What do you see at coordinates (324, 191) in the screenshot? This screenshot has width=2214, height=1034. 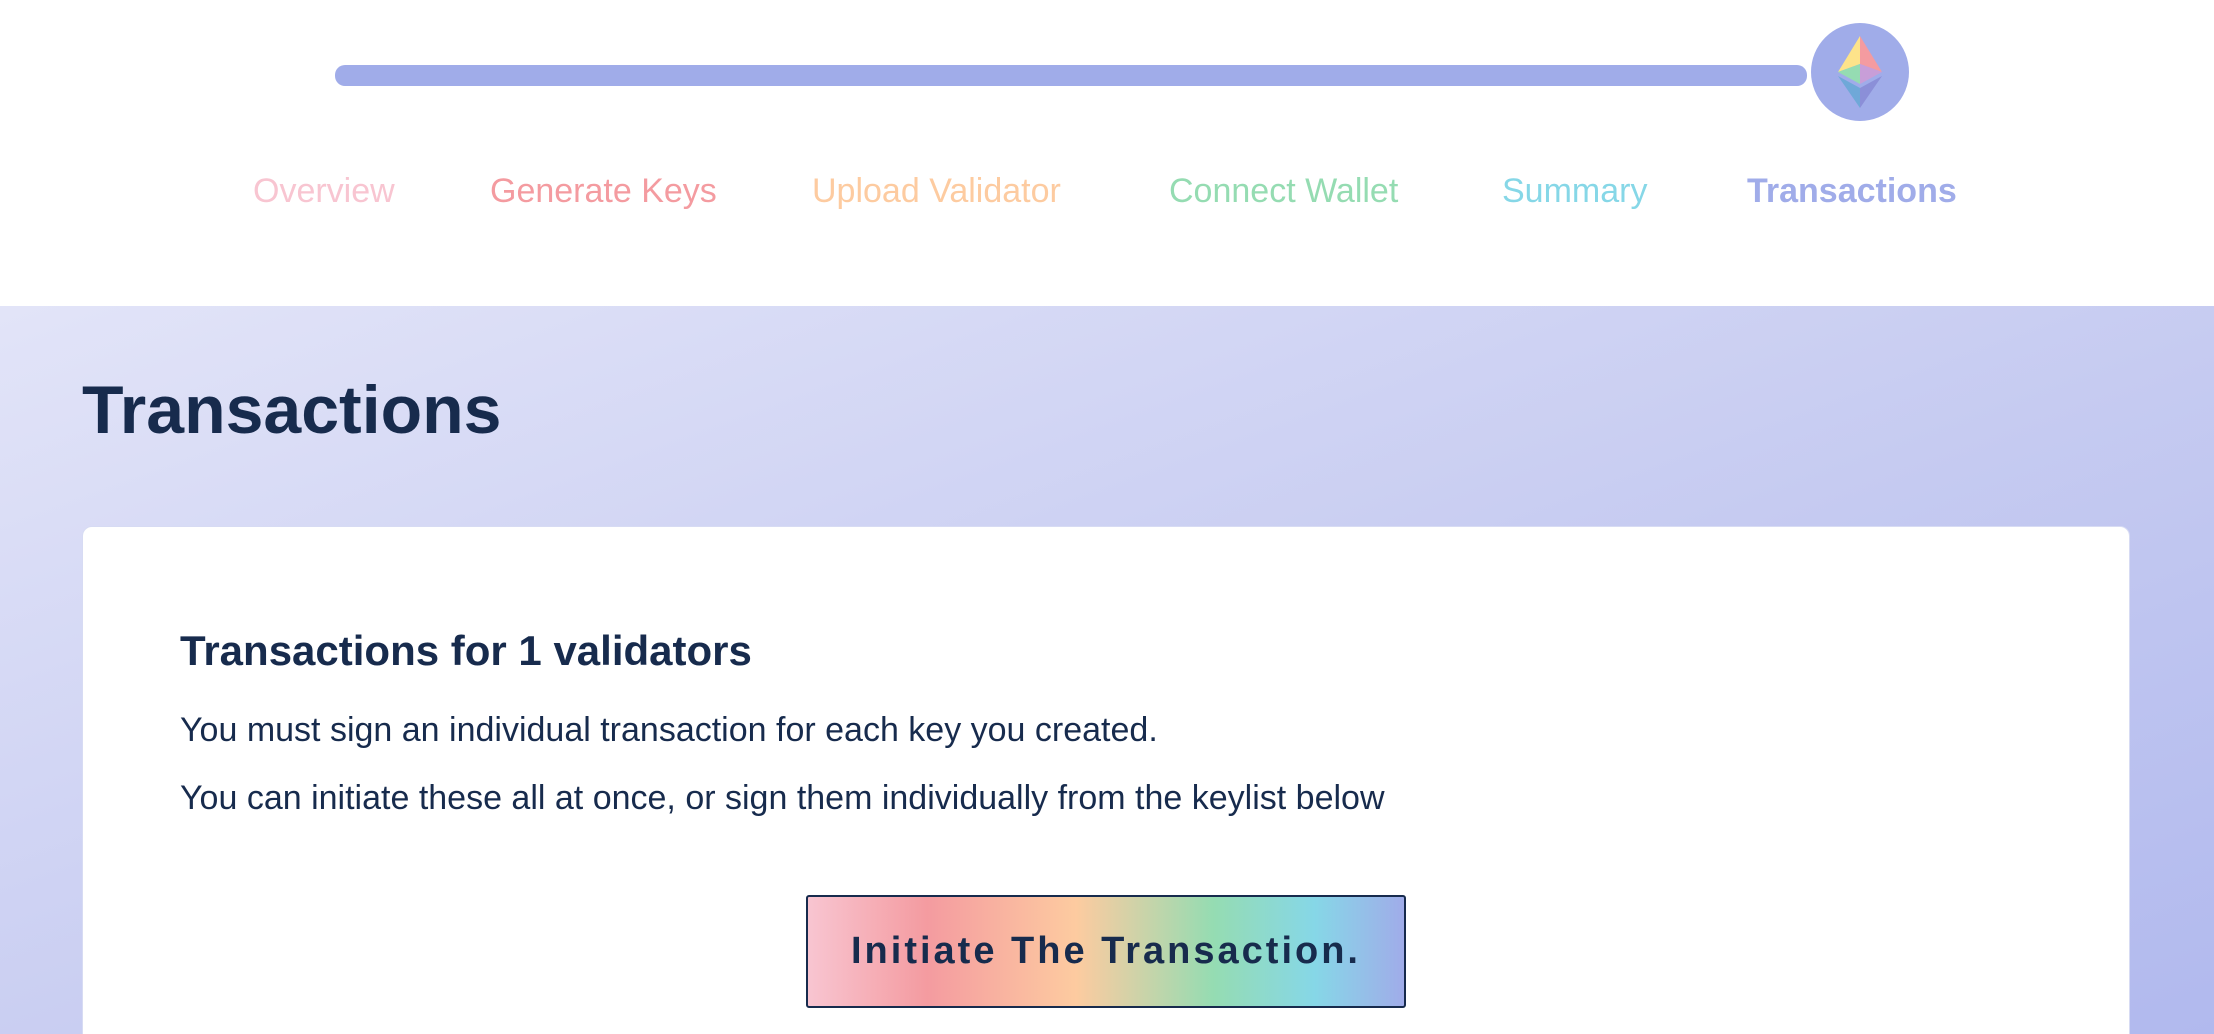 I see `step-overview: Overview` at bounding box center [324, 191].